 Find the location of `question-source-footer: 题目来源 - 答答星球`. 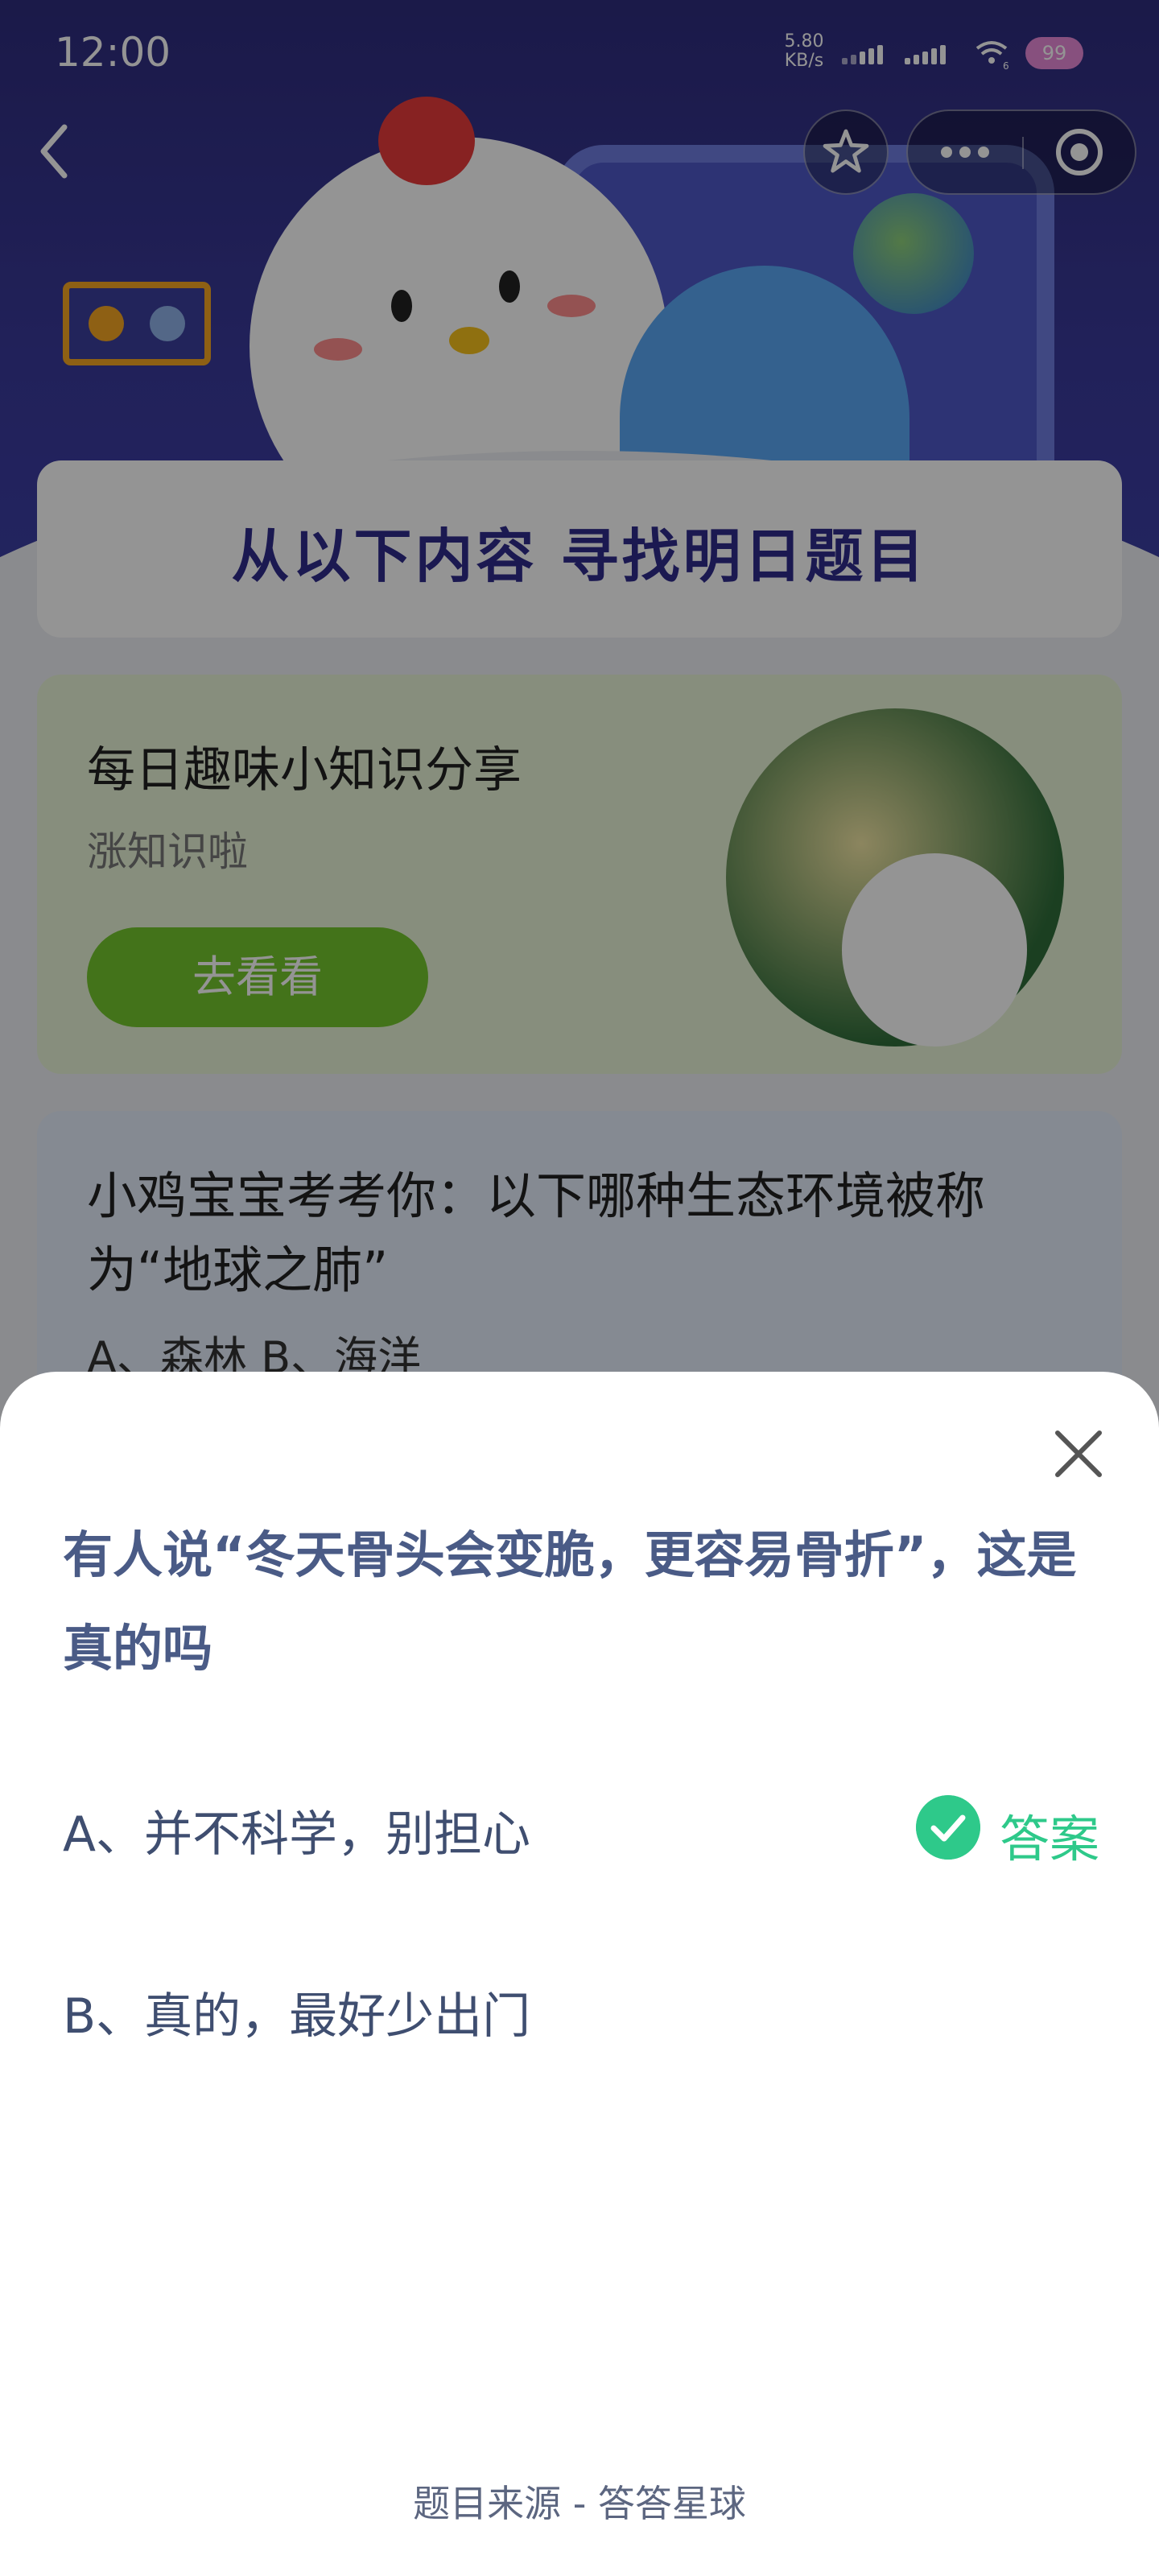

question-source-footer: 题目来源 - 答答星球 is located at coordinates (579, 2503).